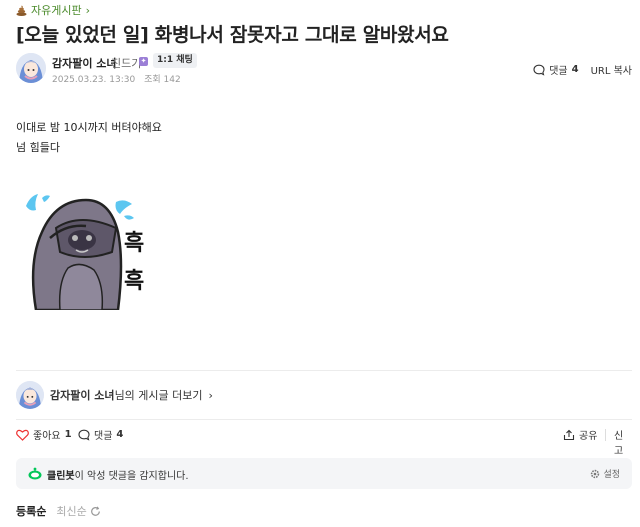 The width and height of the screenshot is (640, 527). I want to click on grade-badge-icon: ✦, so click(143, 61).